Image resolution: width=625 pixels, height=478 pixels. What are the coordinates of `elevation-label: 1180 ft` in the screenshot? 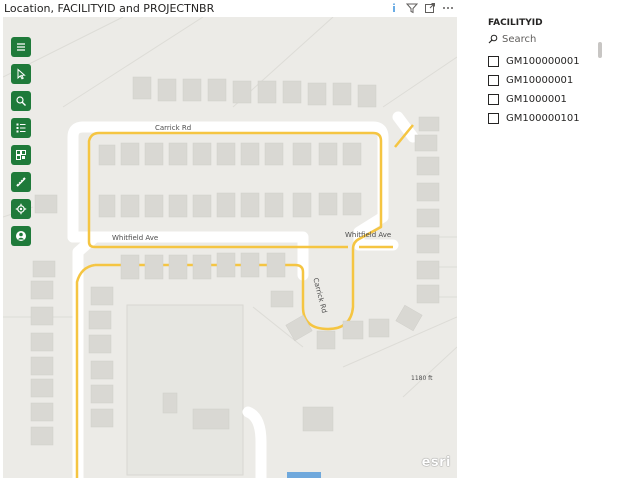 It's located at (422, 378).